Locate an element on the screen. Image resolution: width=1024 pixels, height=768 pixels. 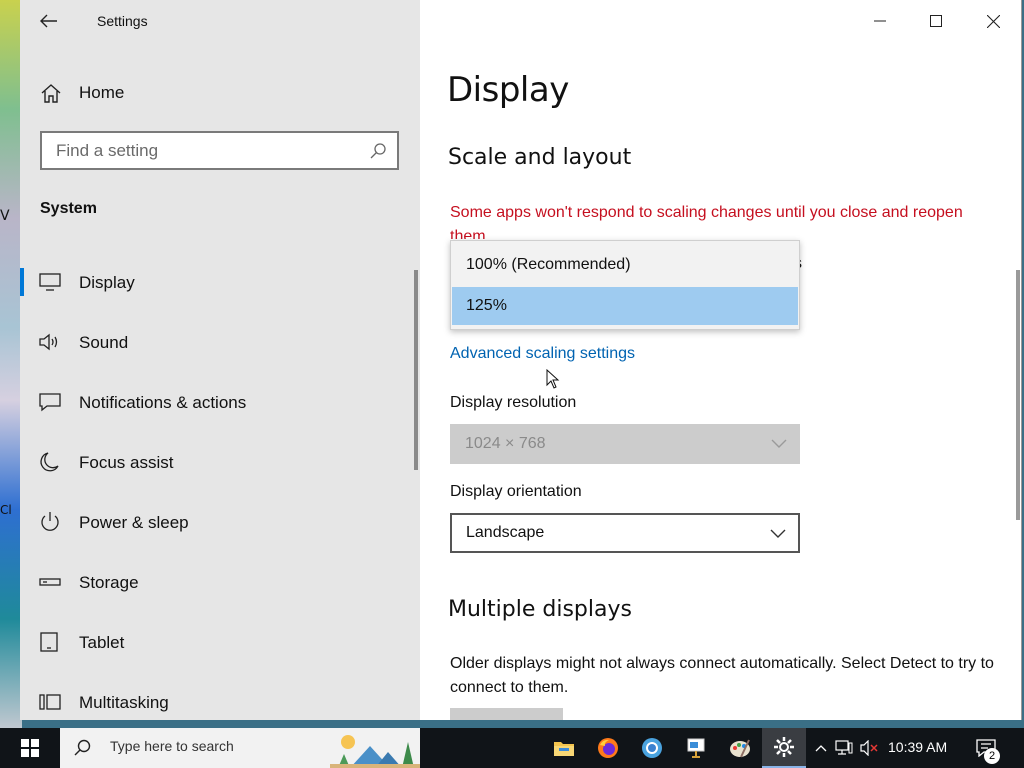
back-button is located at coordinates (49, 21).